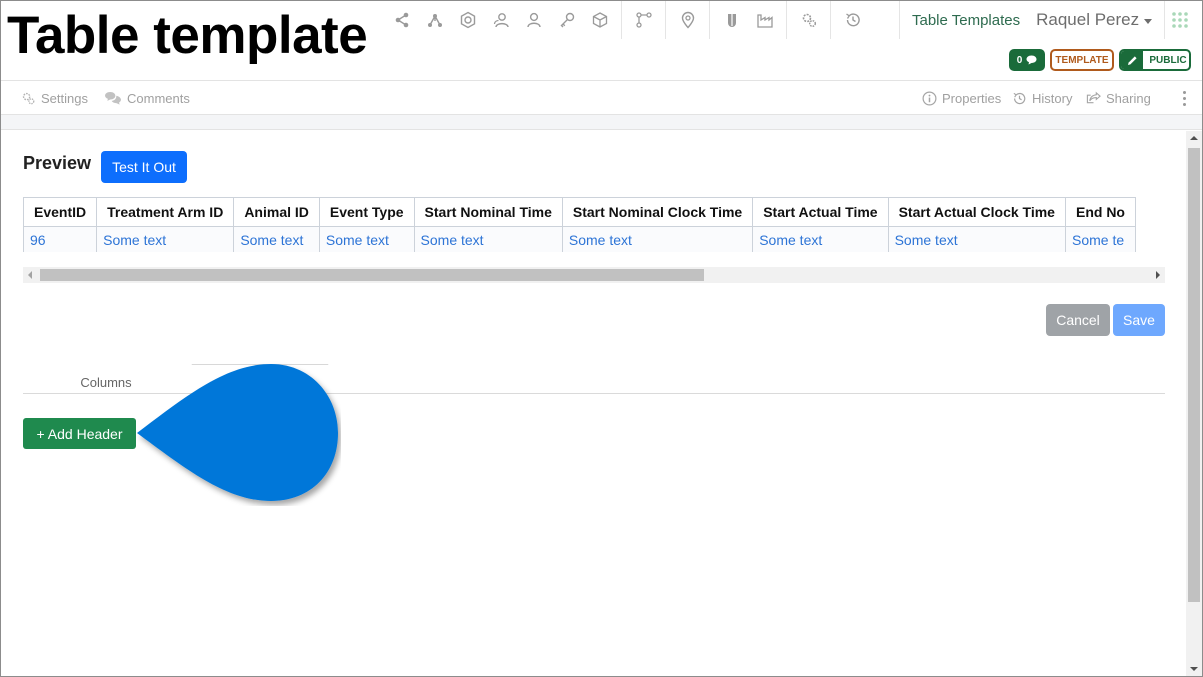  Describe the element at coordinates (1078, 320) in the screenshot. I see `cancel-button: Cancel` at that location.